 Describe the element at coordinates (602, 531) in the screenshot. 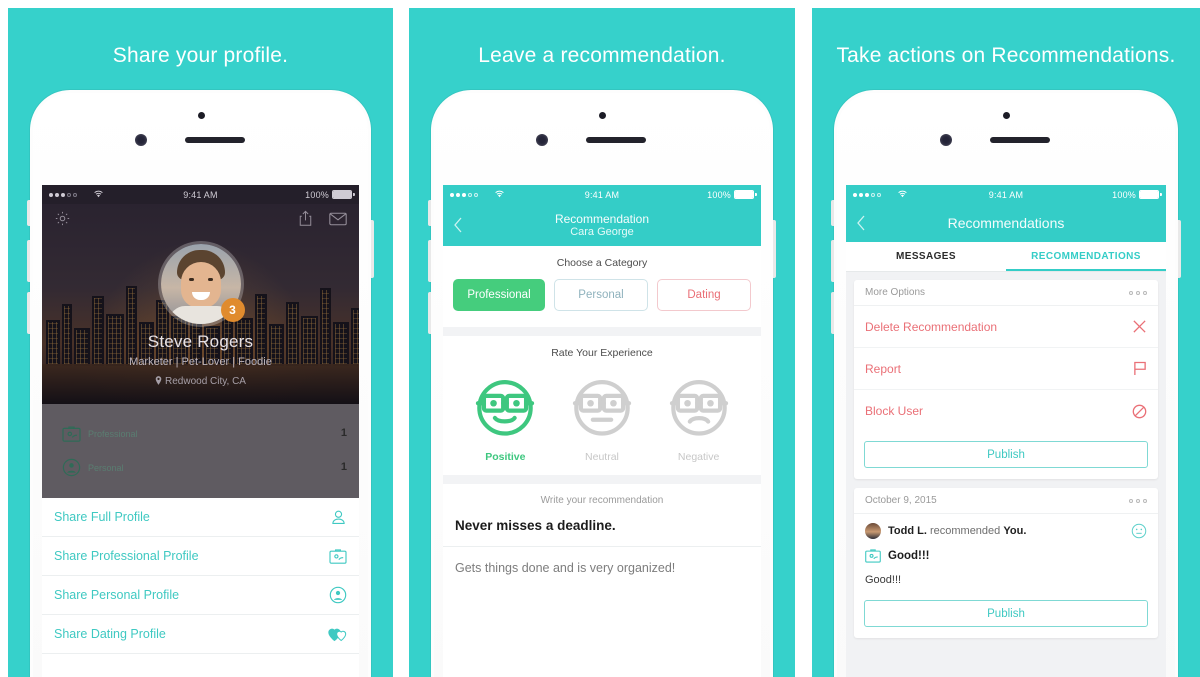

I see `recommendation-headline-input: Never misses a deadline.` at that location.